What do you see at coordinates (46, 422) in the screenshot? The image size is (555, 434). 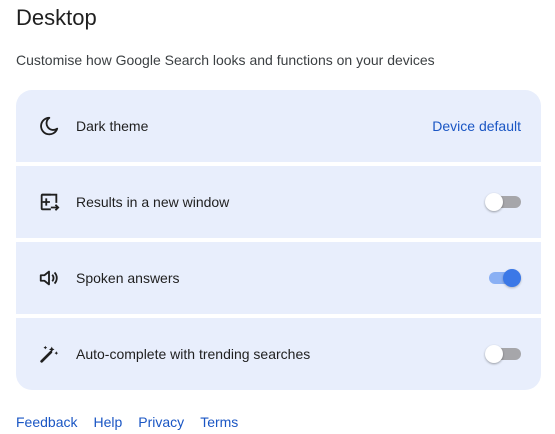 I see `footer-link-feedback: Feedback` at bounding box center [46, 422].